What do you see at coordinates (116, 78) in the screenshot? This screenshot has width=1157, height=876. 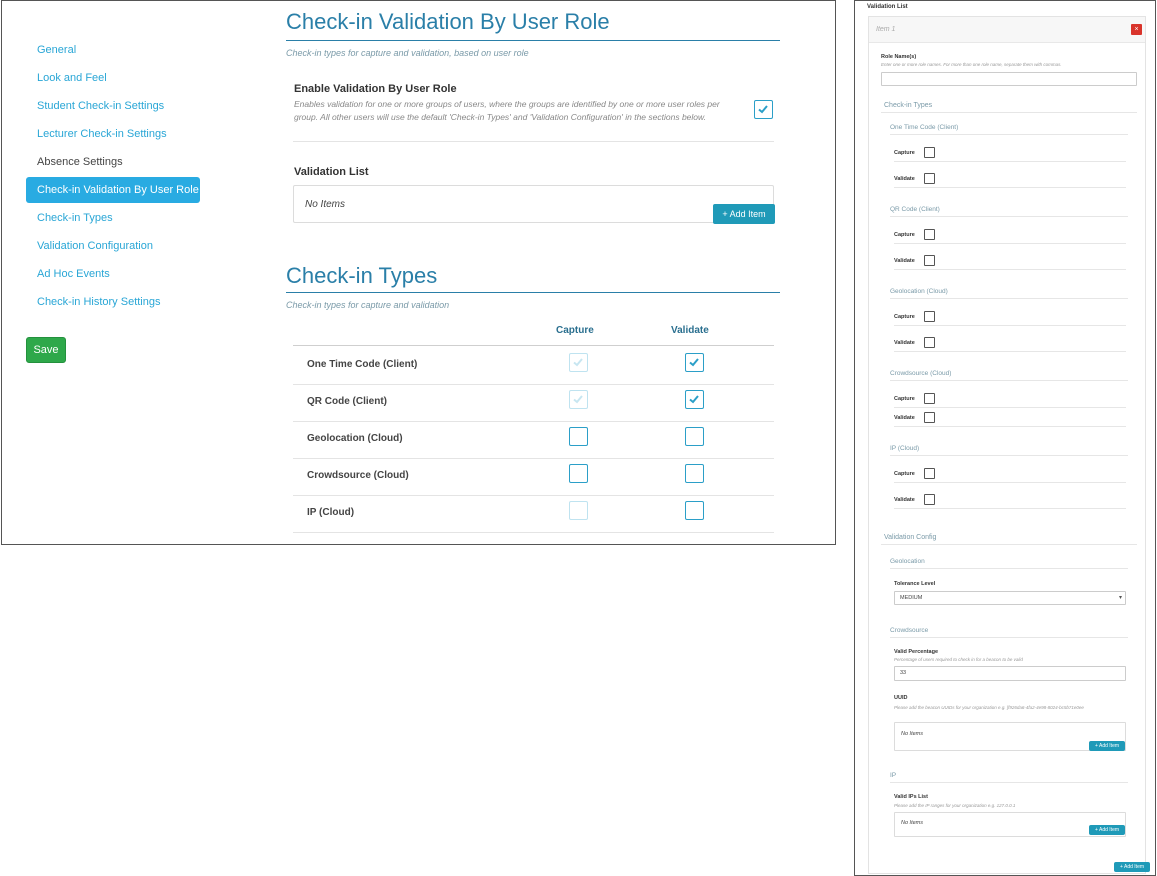 I see `nav-item-look-and-feel: Look and Feel` at bounding box center [116, 78].